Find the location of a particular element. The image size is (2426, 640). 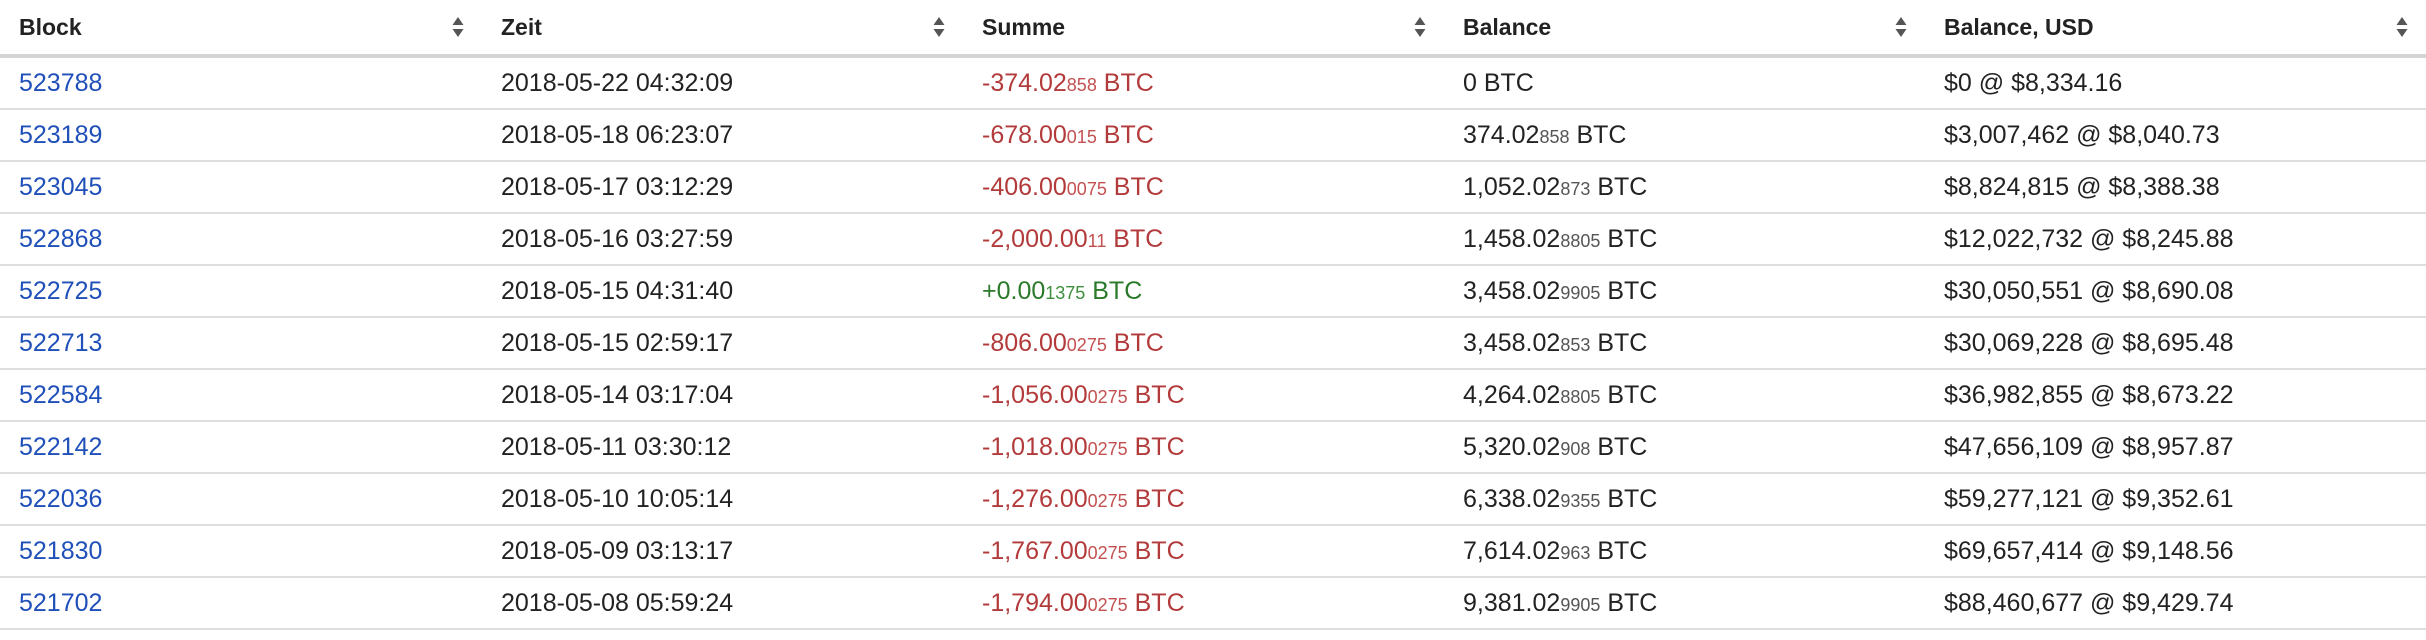

block-link: 522725 is located at coordinates (60, 291).